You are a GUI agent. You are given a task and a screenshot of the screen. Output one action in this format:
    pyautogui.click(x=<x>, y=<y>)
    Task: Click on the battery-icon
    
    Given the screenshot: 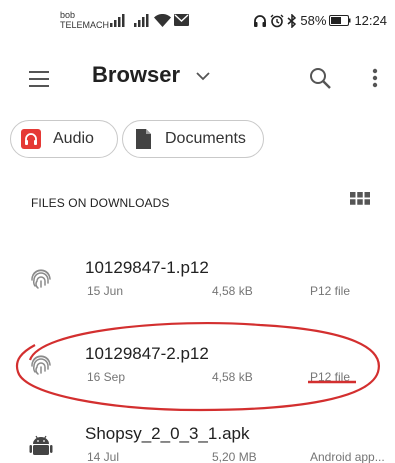 What is the action you would take?
    pyautogui.click(x=340, y=20)
    